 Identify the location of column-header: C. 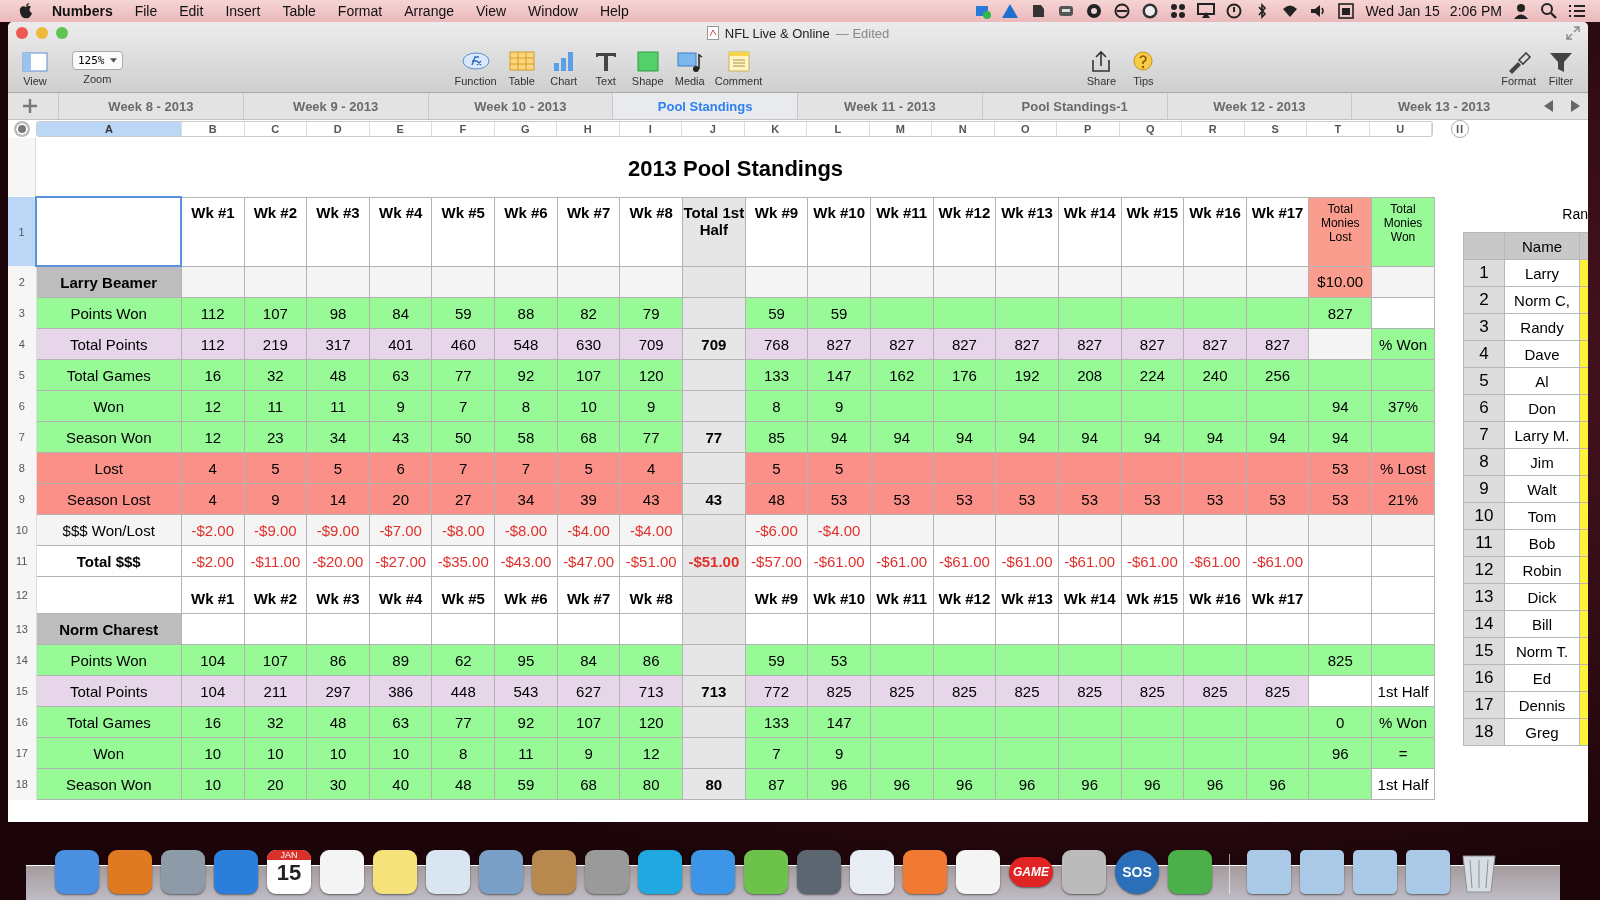
(275, 129).